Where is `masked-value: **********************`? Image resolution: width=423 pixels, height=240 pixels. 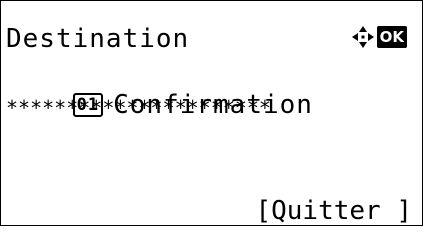
masked-value: ********************** is located at coordinates (138, 108).